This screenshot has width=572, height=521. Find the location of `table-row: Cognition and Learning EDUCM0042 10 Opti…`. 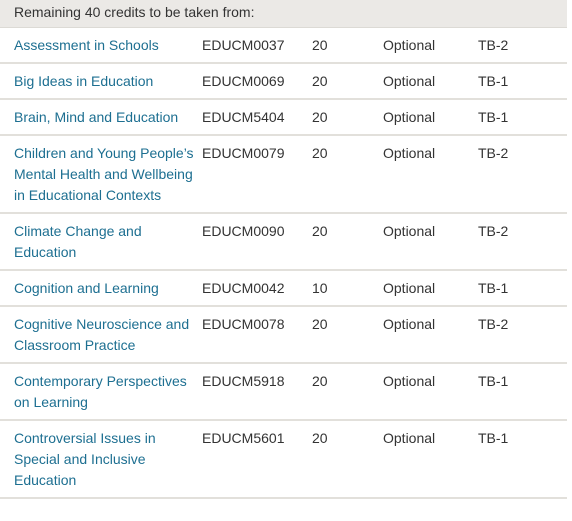

table-row: Cognition and Learning EDUCM0042 10 Opti… is located at coordinates (283, 289).